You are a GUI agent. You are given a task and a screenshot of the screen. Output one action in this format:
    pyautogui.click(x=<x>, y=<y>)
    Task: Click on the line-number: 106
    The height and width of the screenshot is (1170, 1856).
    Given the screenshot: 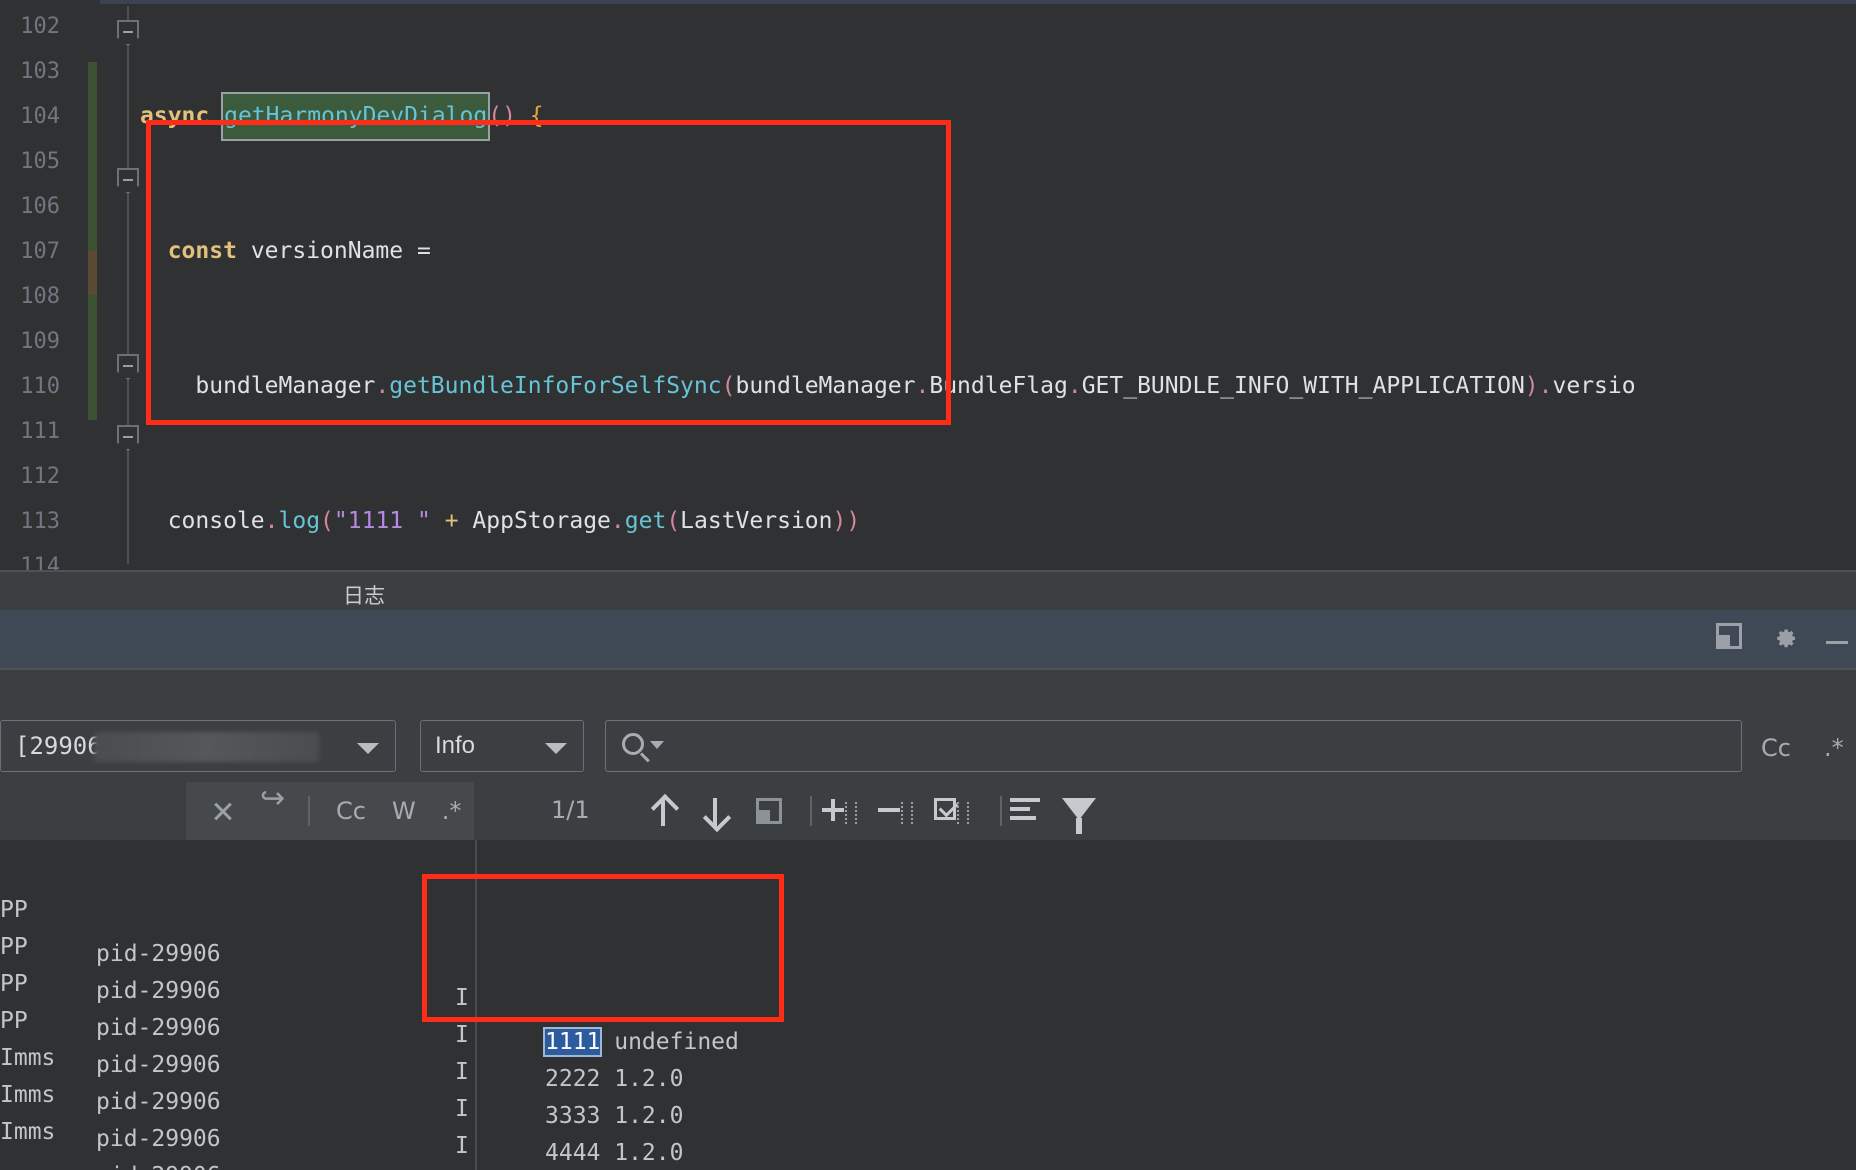 What is the action you would take?
    pyautogui.click(x=40, y=206)
    